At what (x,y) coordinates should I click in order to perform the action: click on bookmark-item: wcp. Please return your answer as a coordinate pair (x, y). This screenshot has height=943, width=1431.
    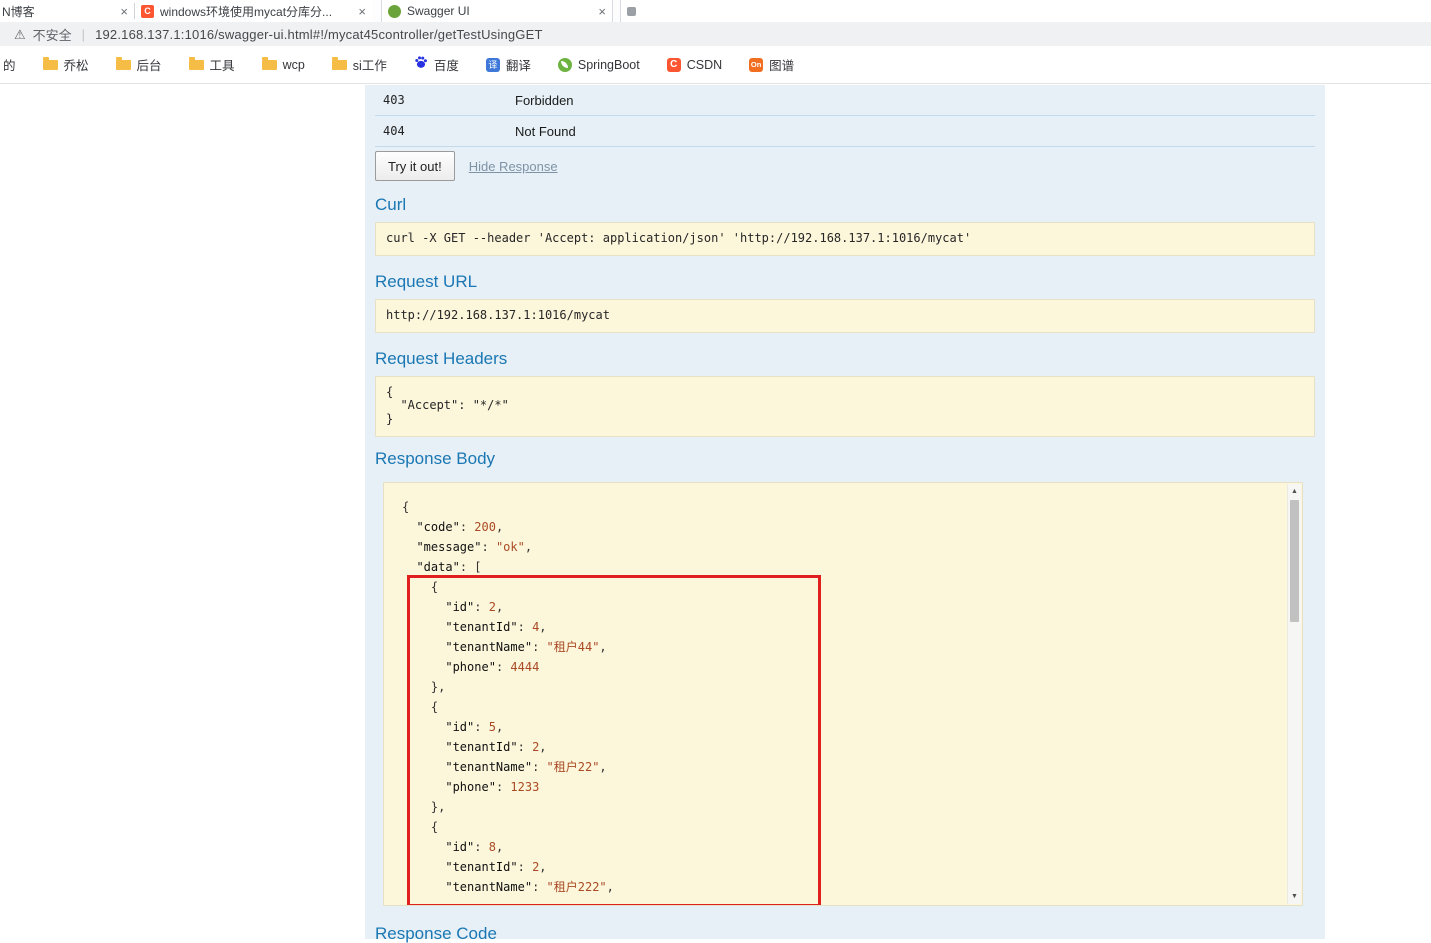
    Looking at the image, I should click on (283, 64).